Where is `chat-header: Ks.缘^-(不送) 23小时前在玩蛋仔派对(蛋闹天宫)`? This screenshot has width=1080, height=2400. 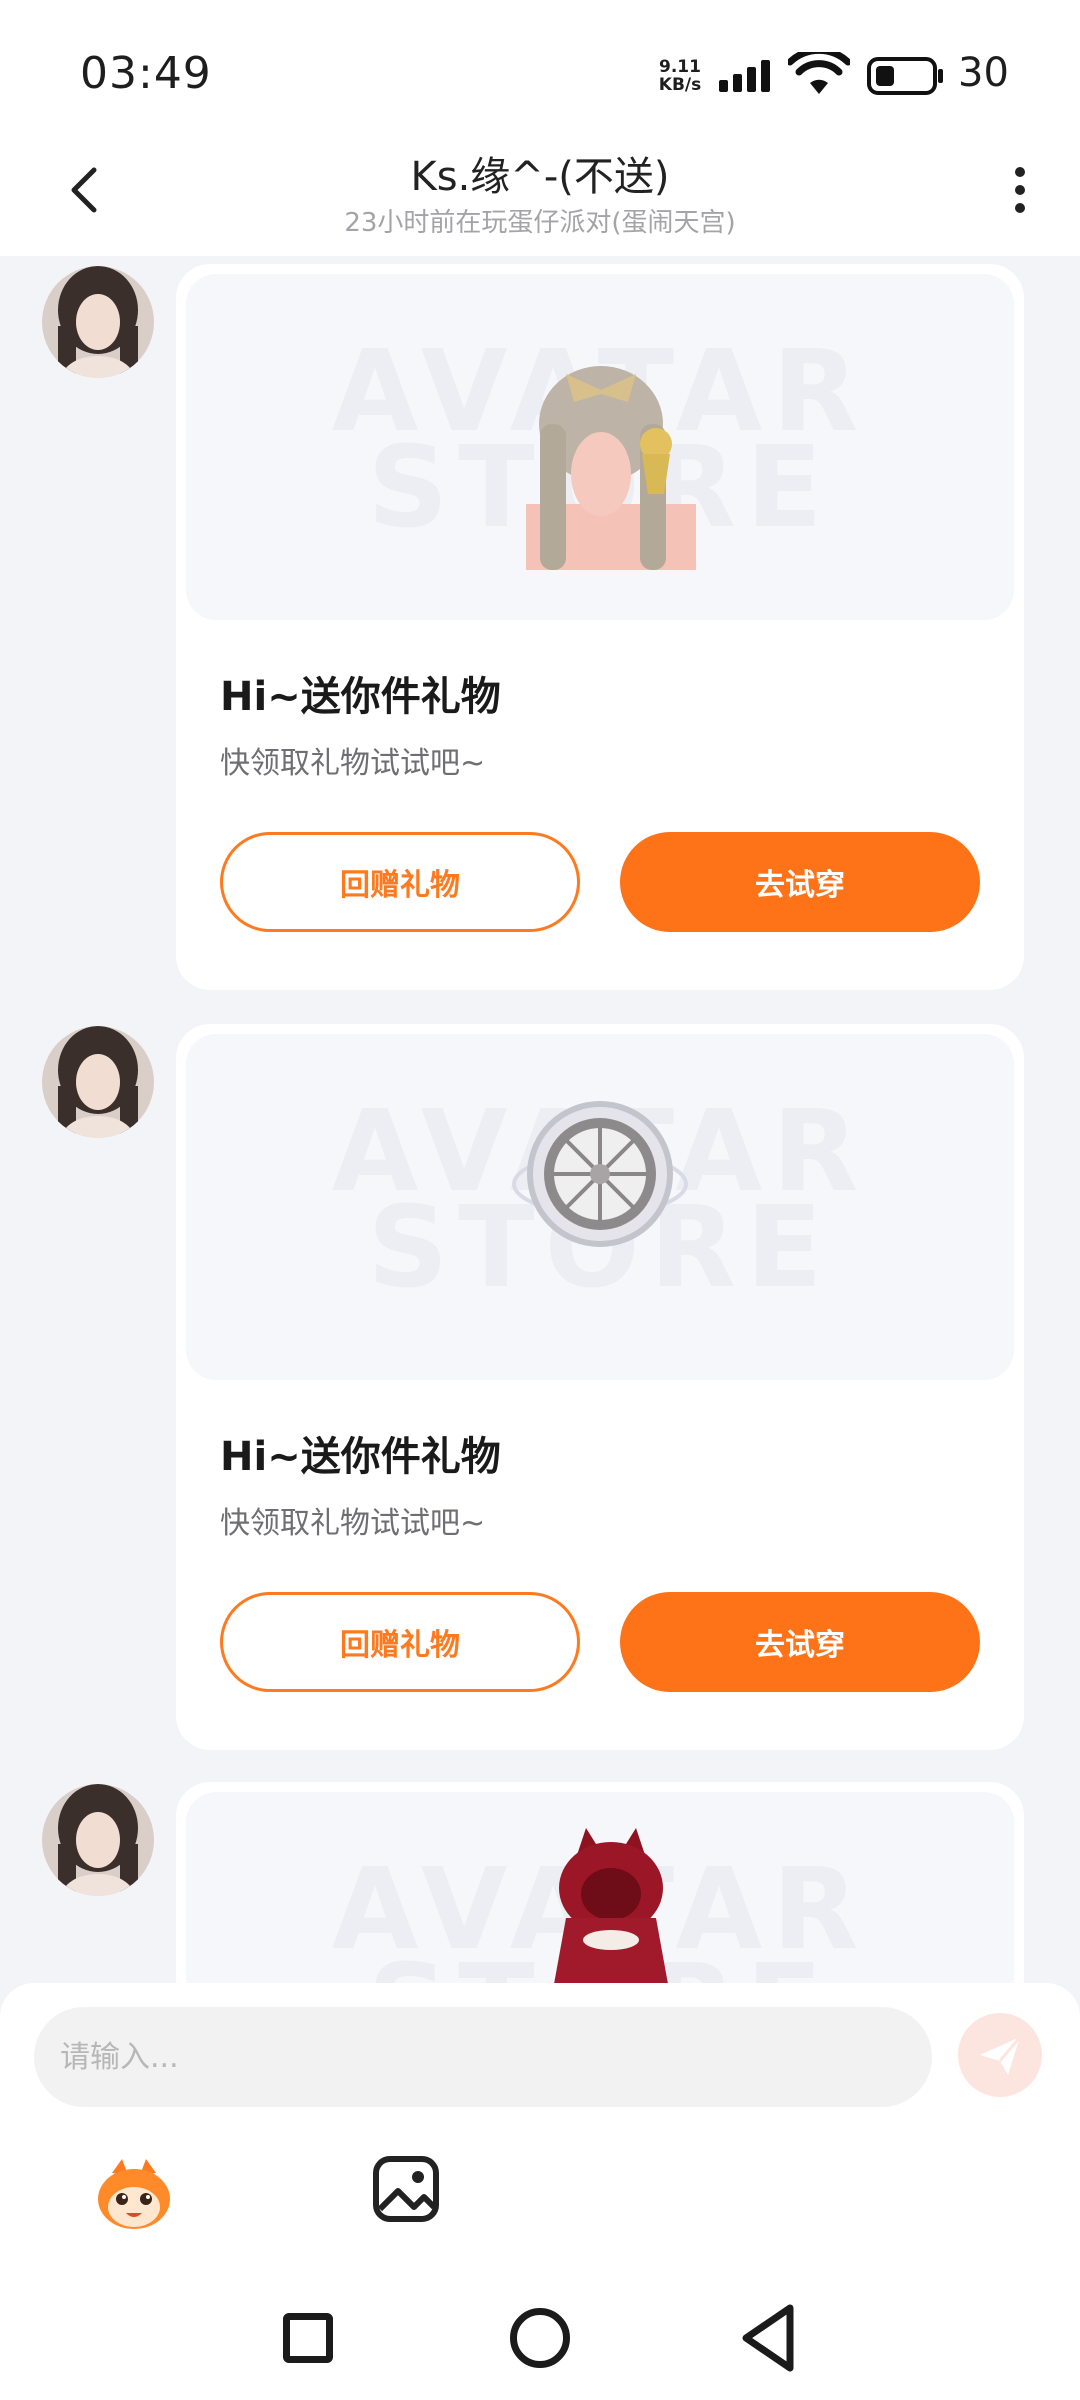 chat-header: Ks.缘^-(不送) 23小时前在玩蛋仔派对(蛋闹天宫) is located at coordinates (540, 193).